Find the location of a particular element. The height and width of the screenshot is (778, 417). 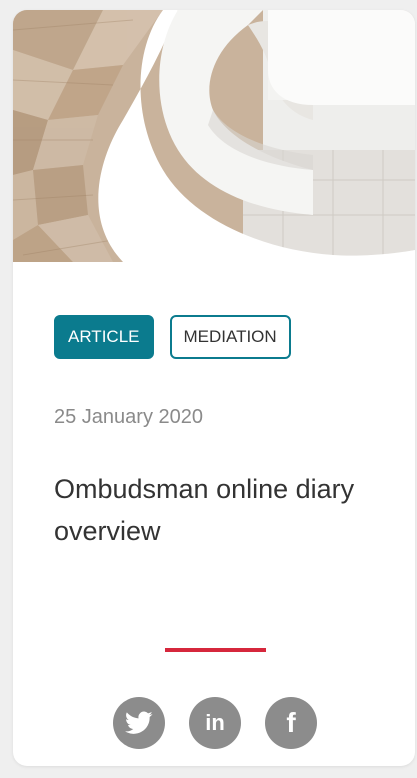

article-title: Ombudsman online diary overview is located at coordinates (214, 510).